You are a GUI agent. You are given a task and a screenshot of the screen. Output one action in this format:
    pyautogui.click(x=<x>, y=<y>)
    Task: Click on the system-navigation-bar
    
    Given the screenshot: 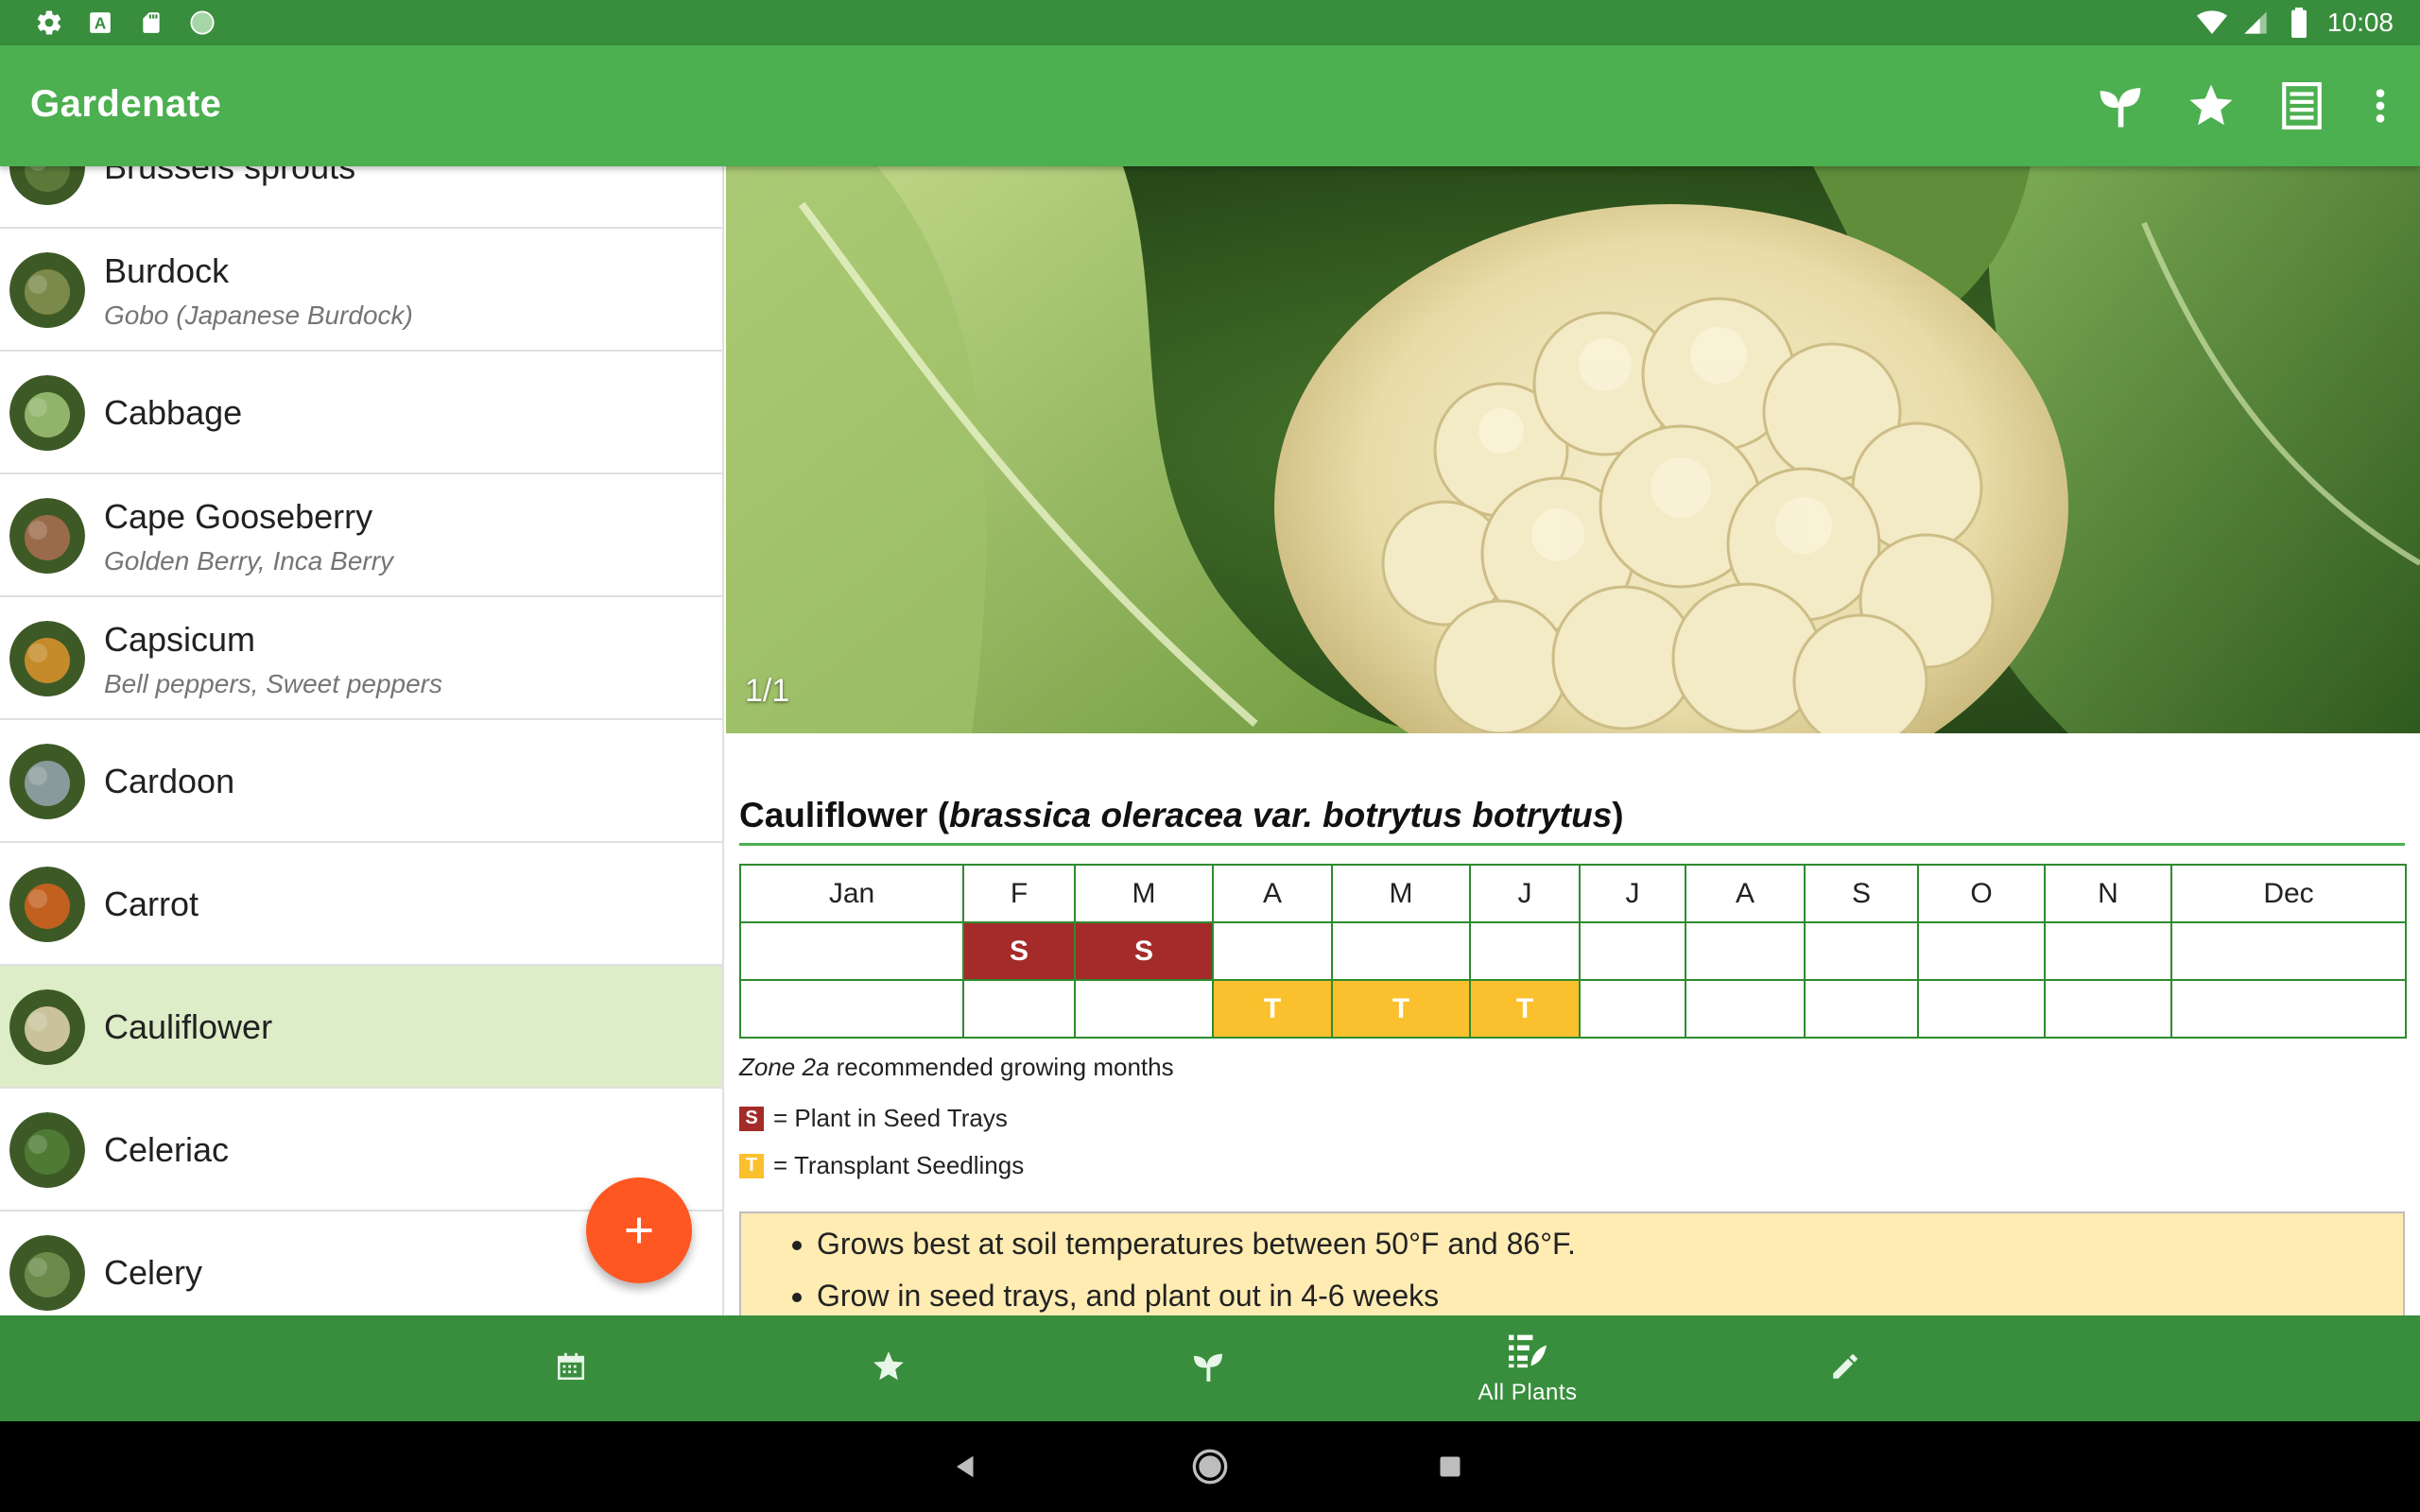 What is the action you would take?
    pyautogui.click(x=1210, y=1466)
    